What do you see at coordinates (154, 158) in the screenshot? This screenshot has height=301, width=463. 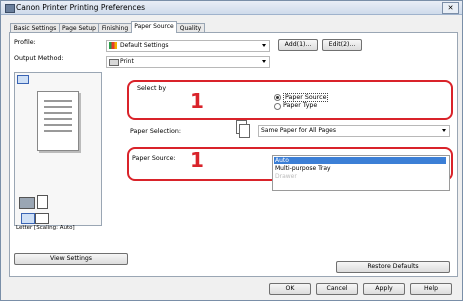 I see `paper-source-label: Paper Source:` at bounding box center [154, 158].